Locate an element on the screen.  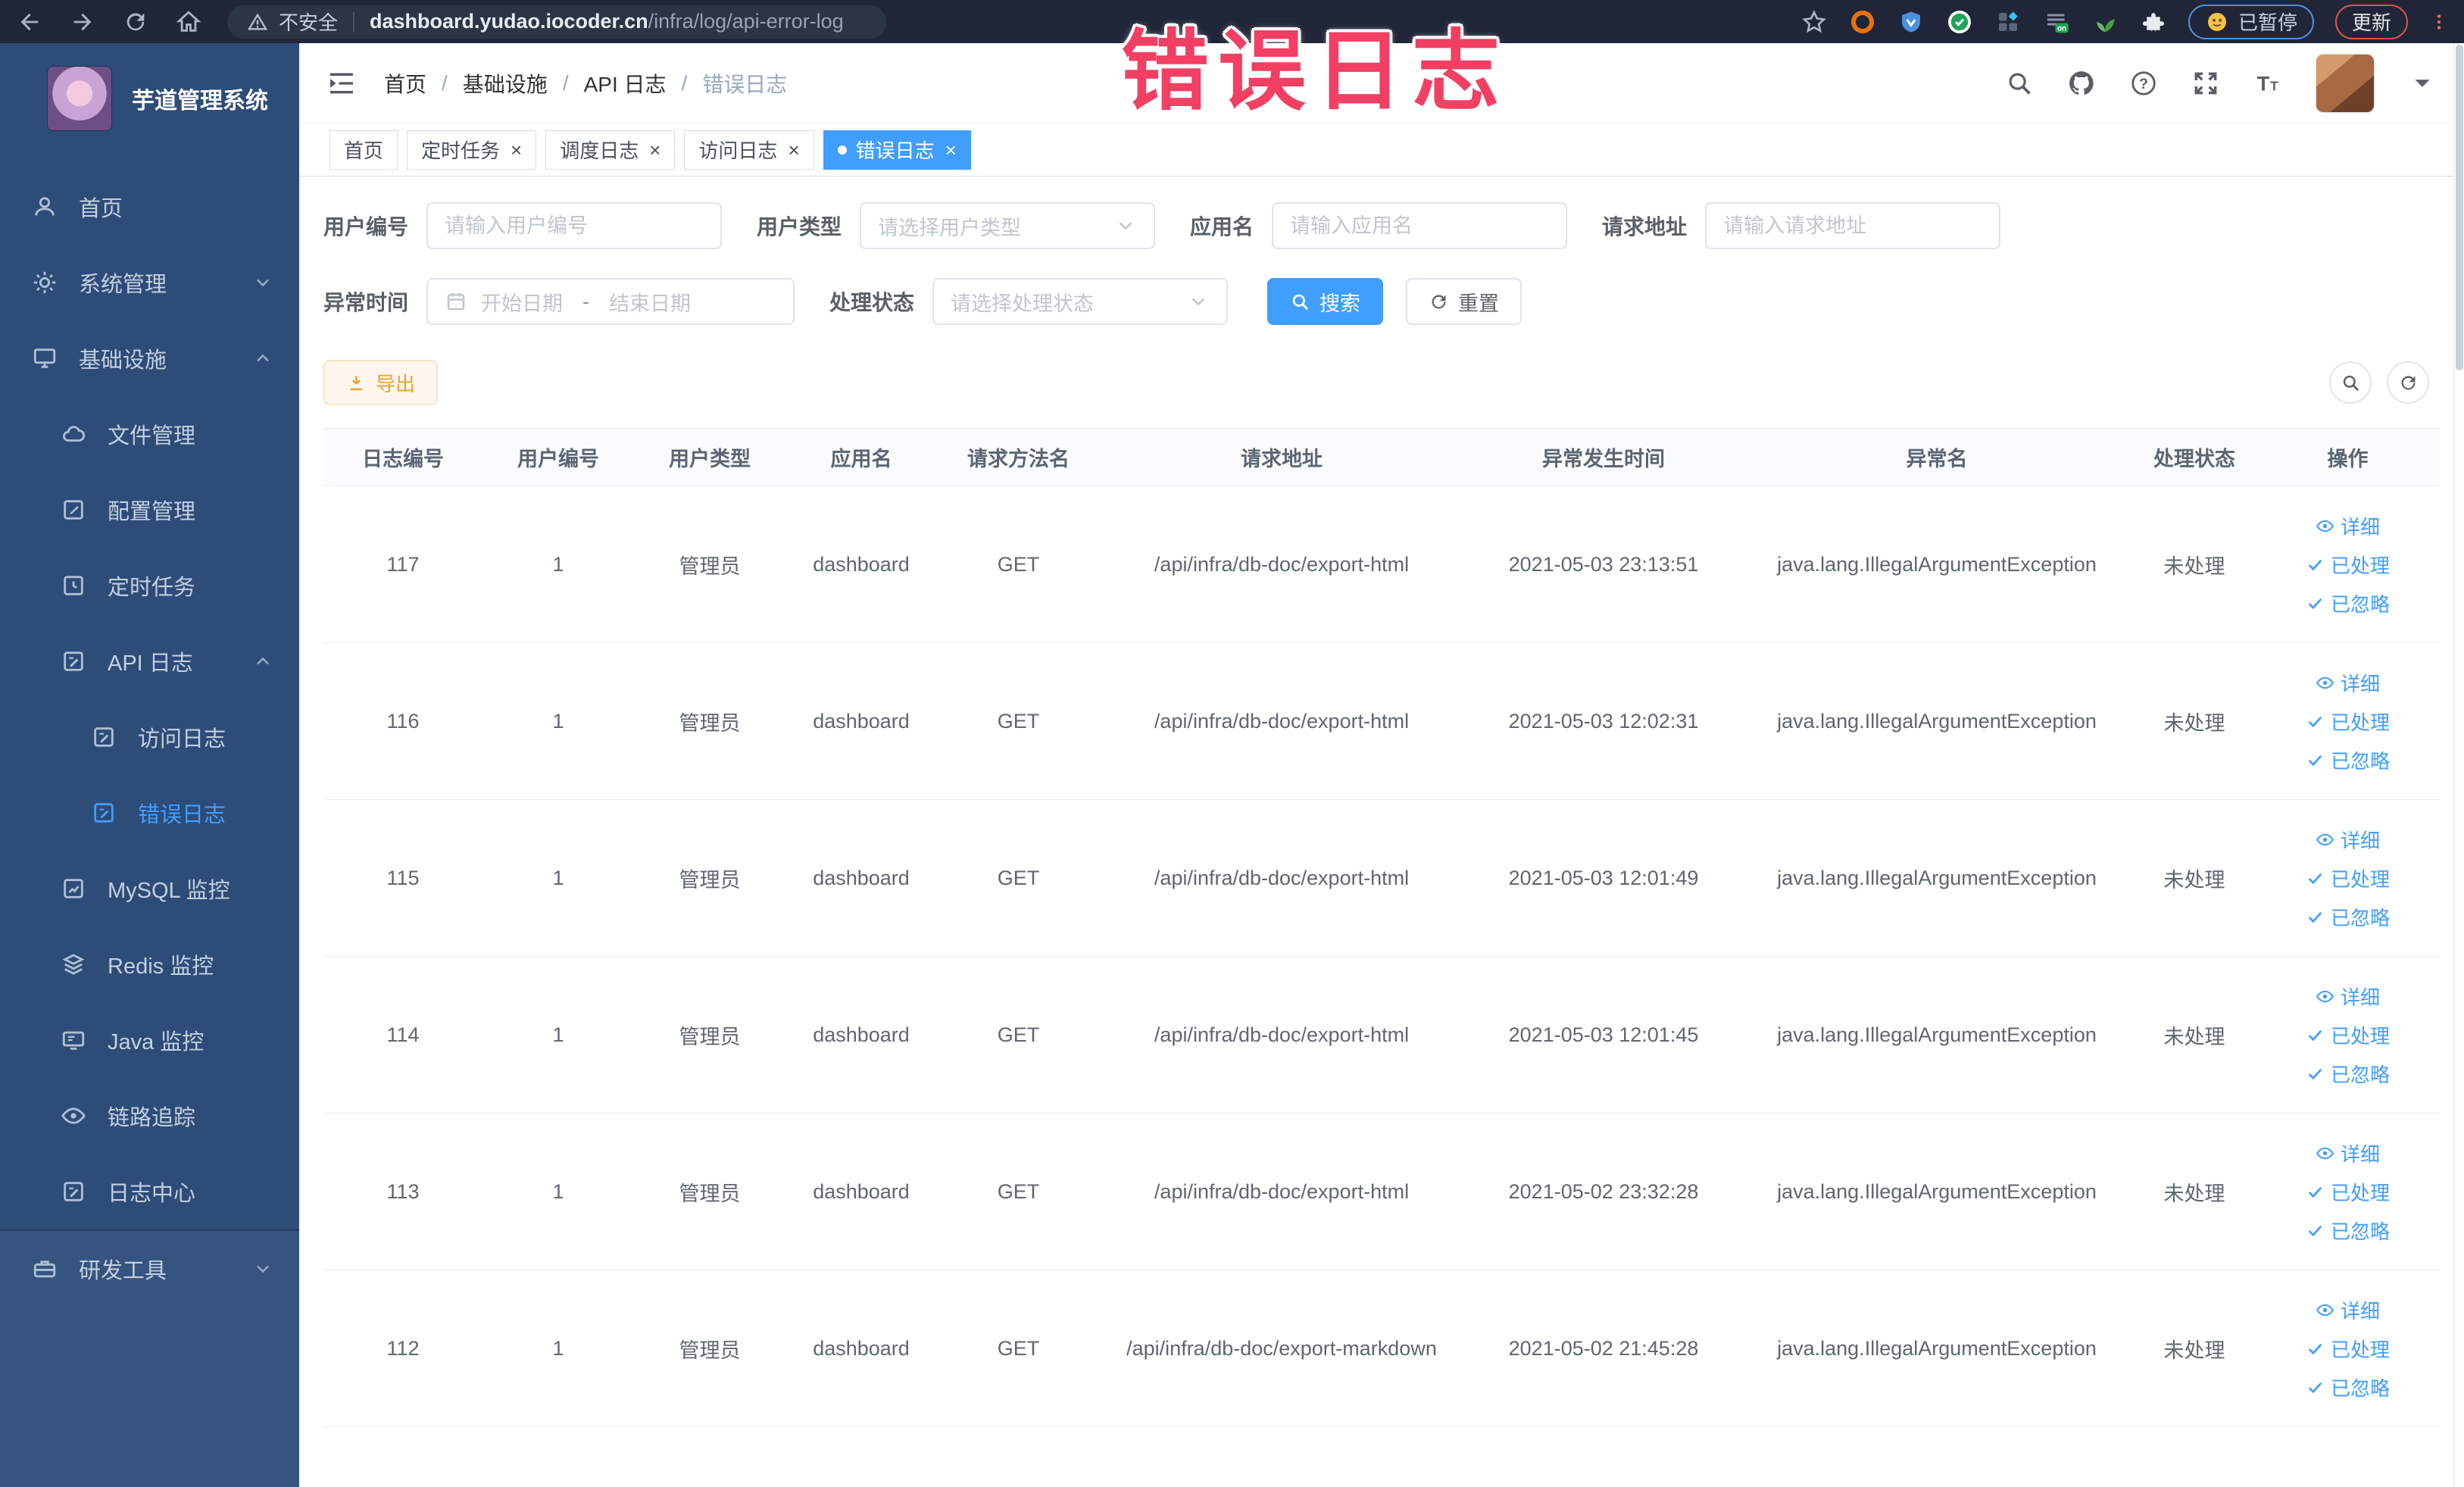
breadcrumb-item: 基础设施 is located at coordinates (505, 83).